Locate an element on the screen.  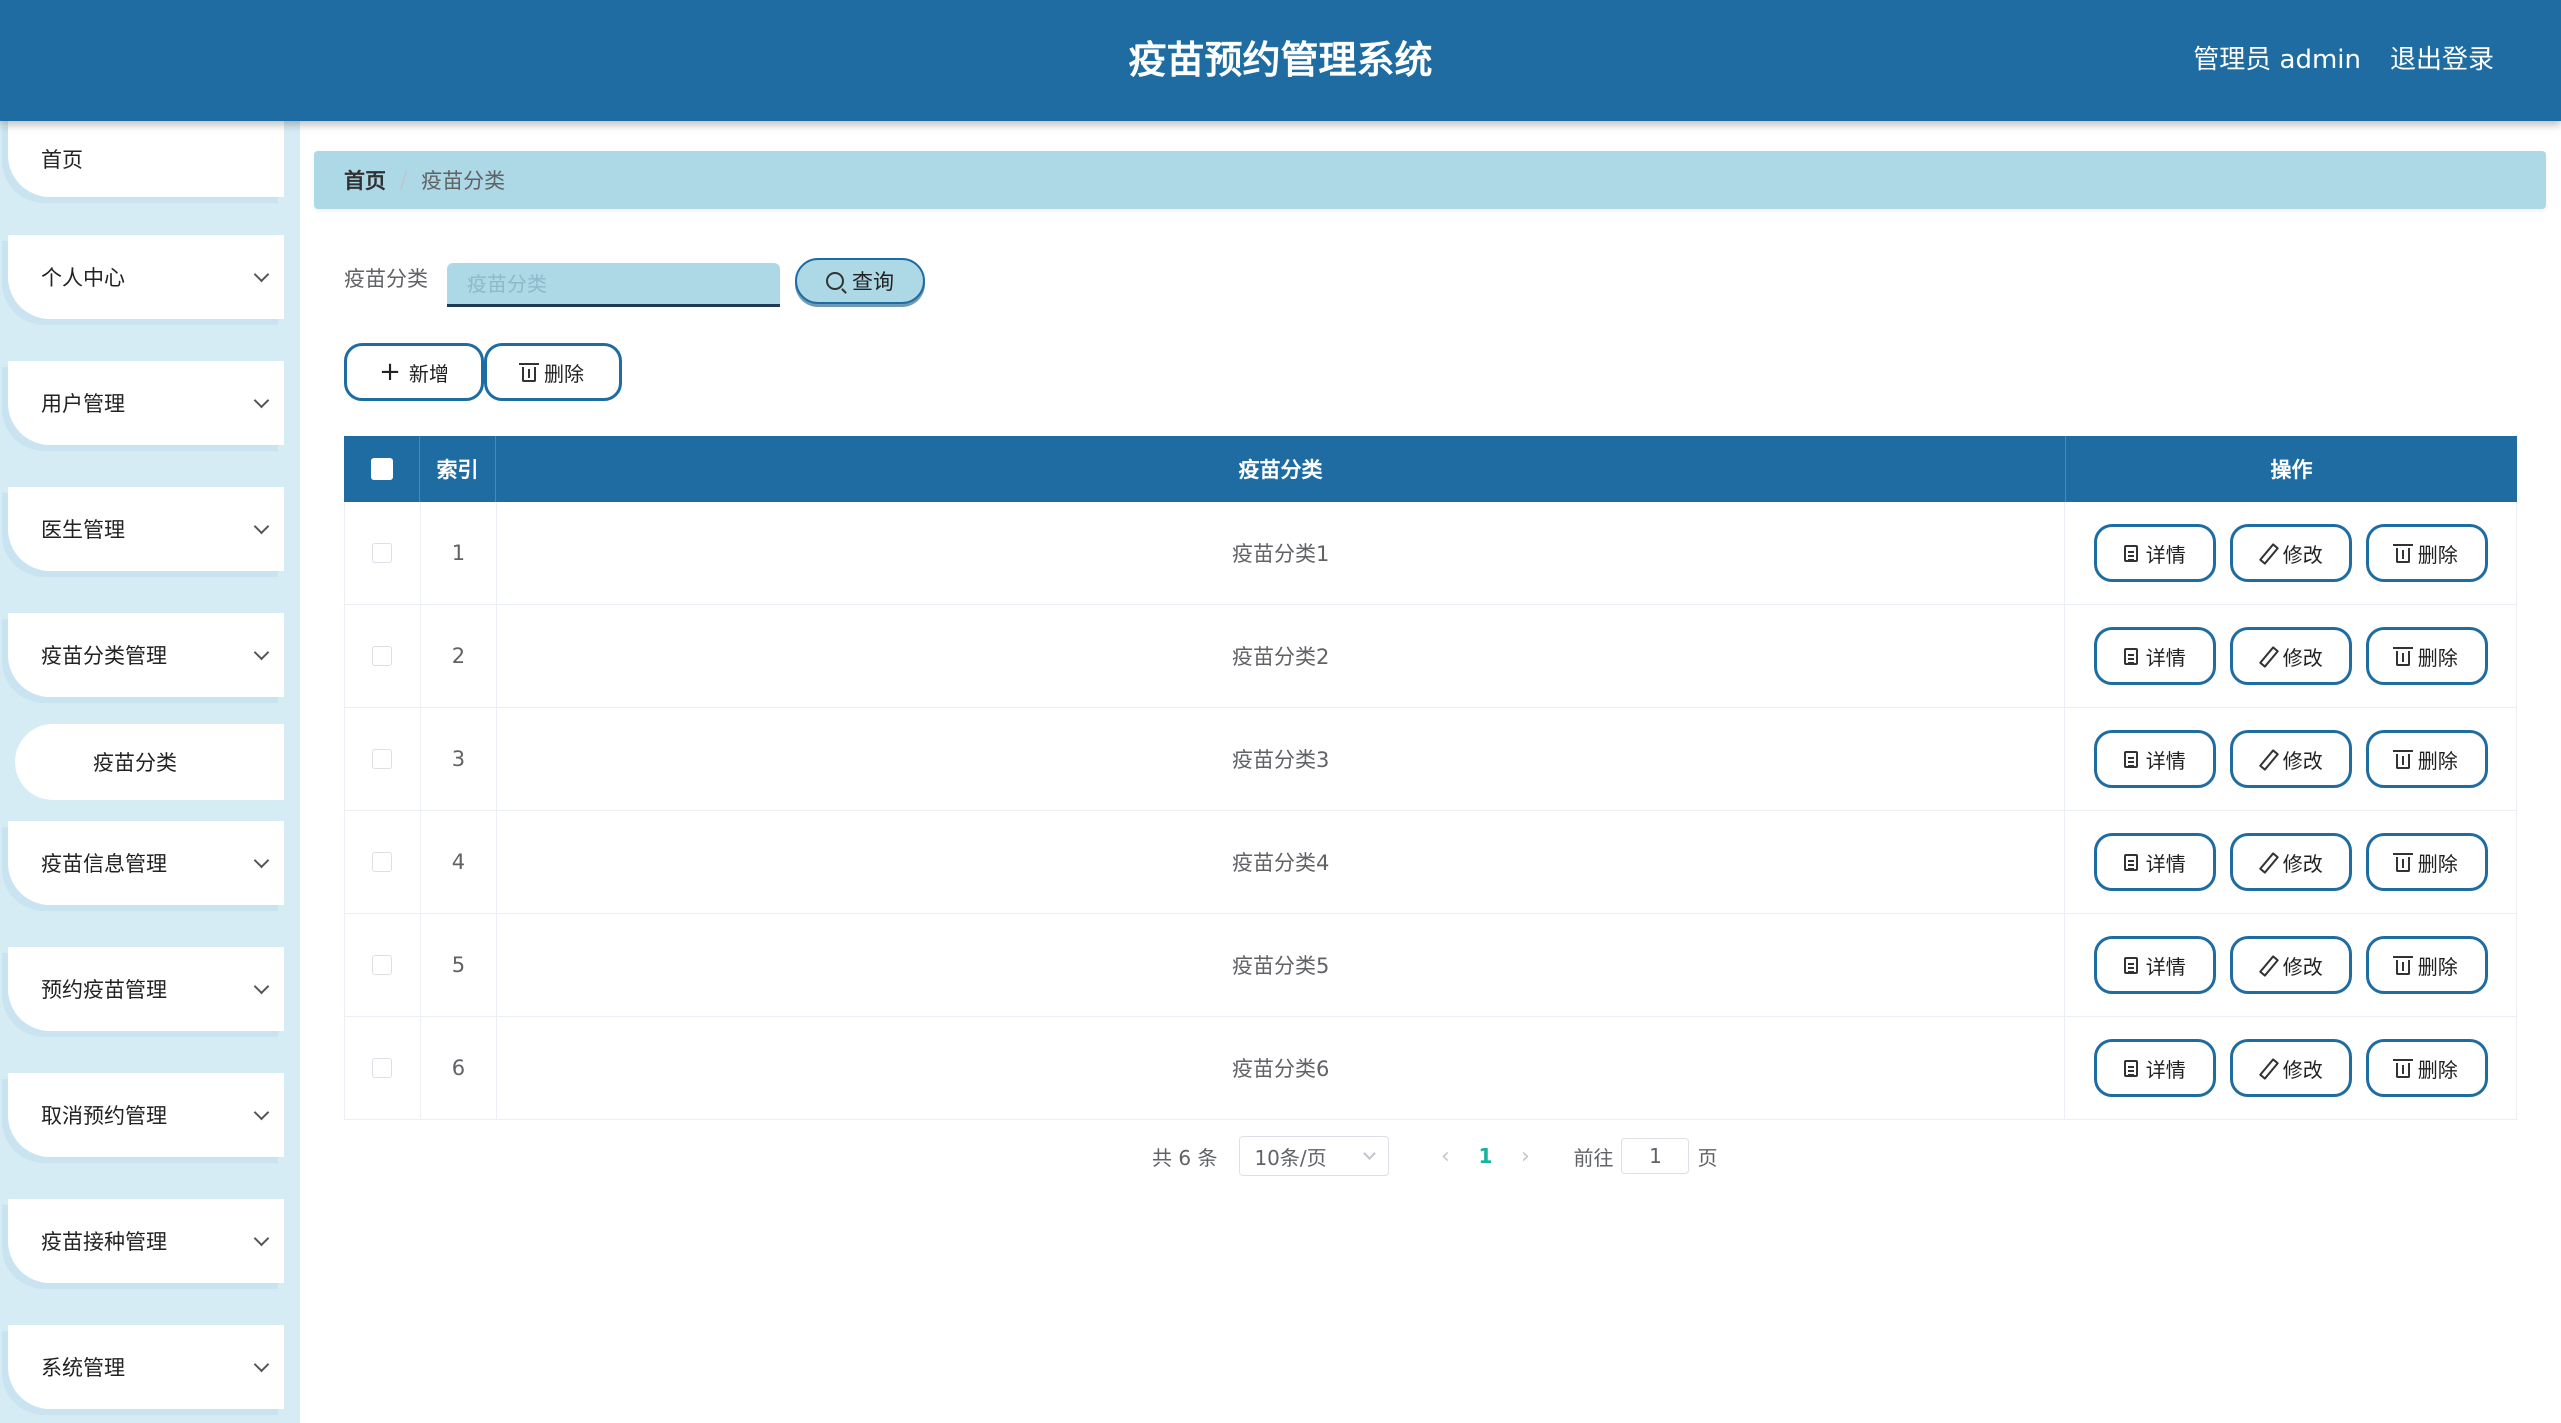
sidebar-item-personal-center: 个人中心 is located at coordinates (146, 277).